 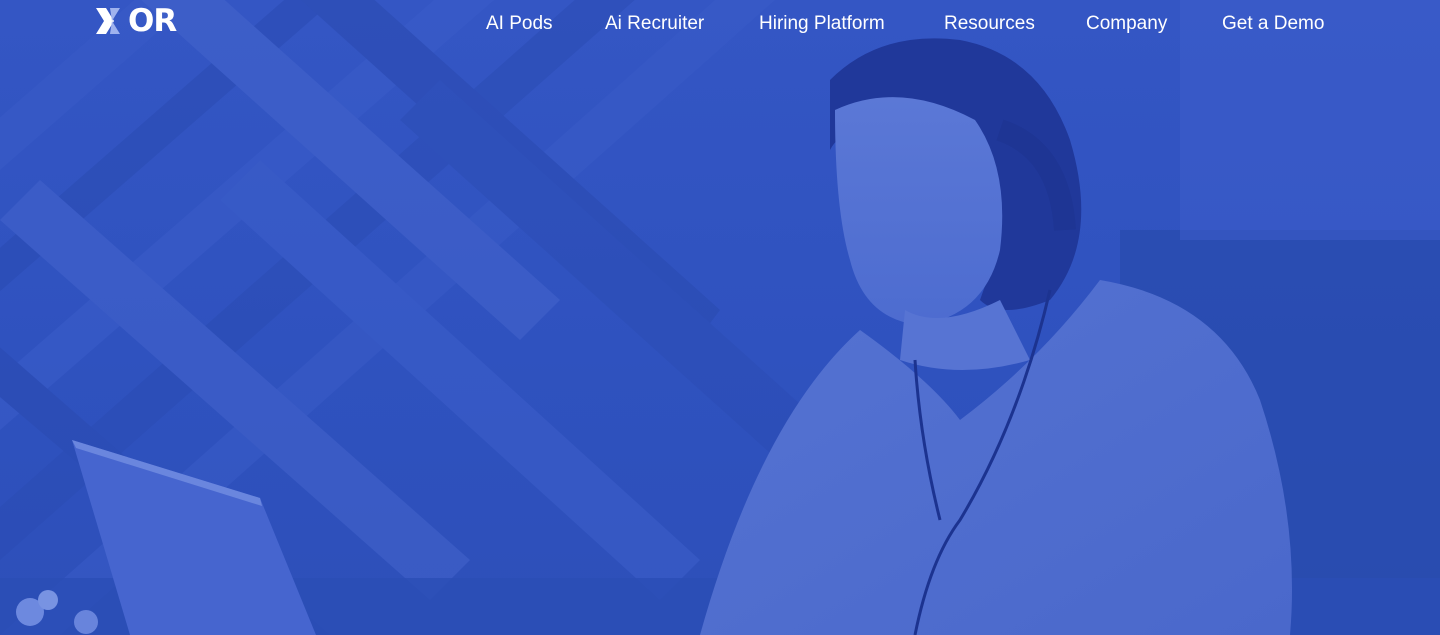 What do you see at coordinates (1273, 24) in the screenshot?
I see `nav-item-get-a-demo: Get a Demo` at bounding box center [1273, 24].